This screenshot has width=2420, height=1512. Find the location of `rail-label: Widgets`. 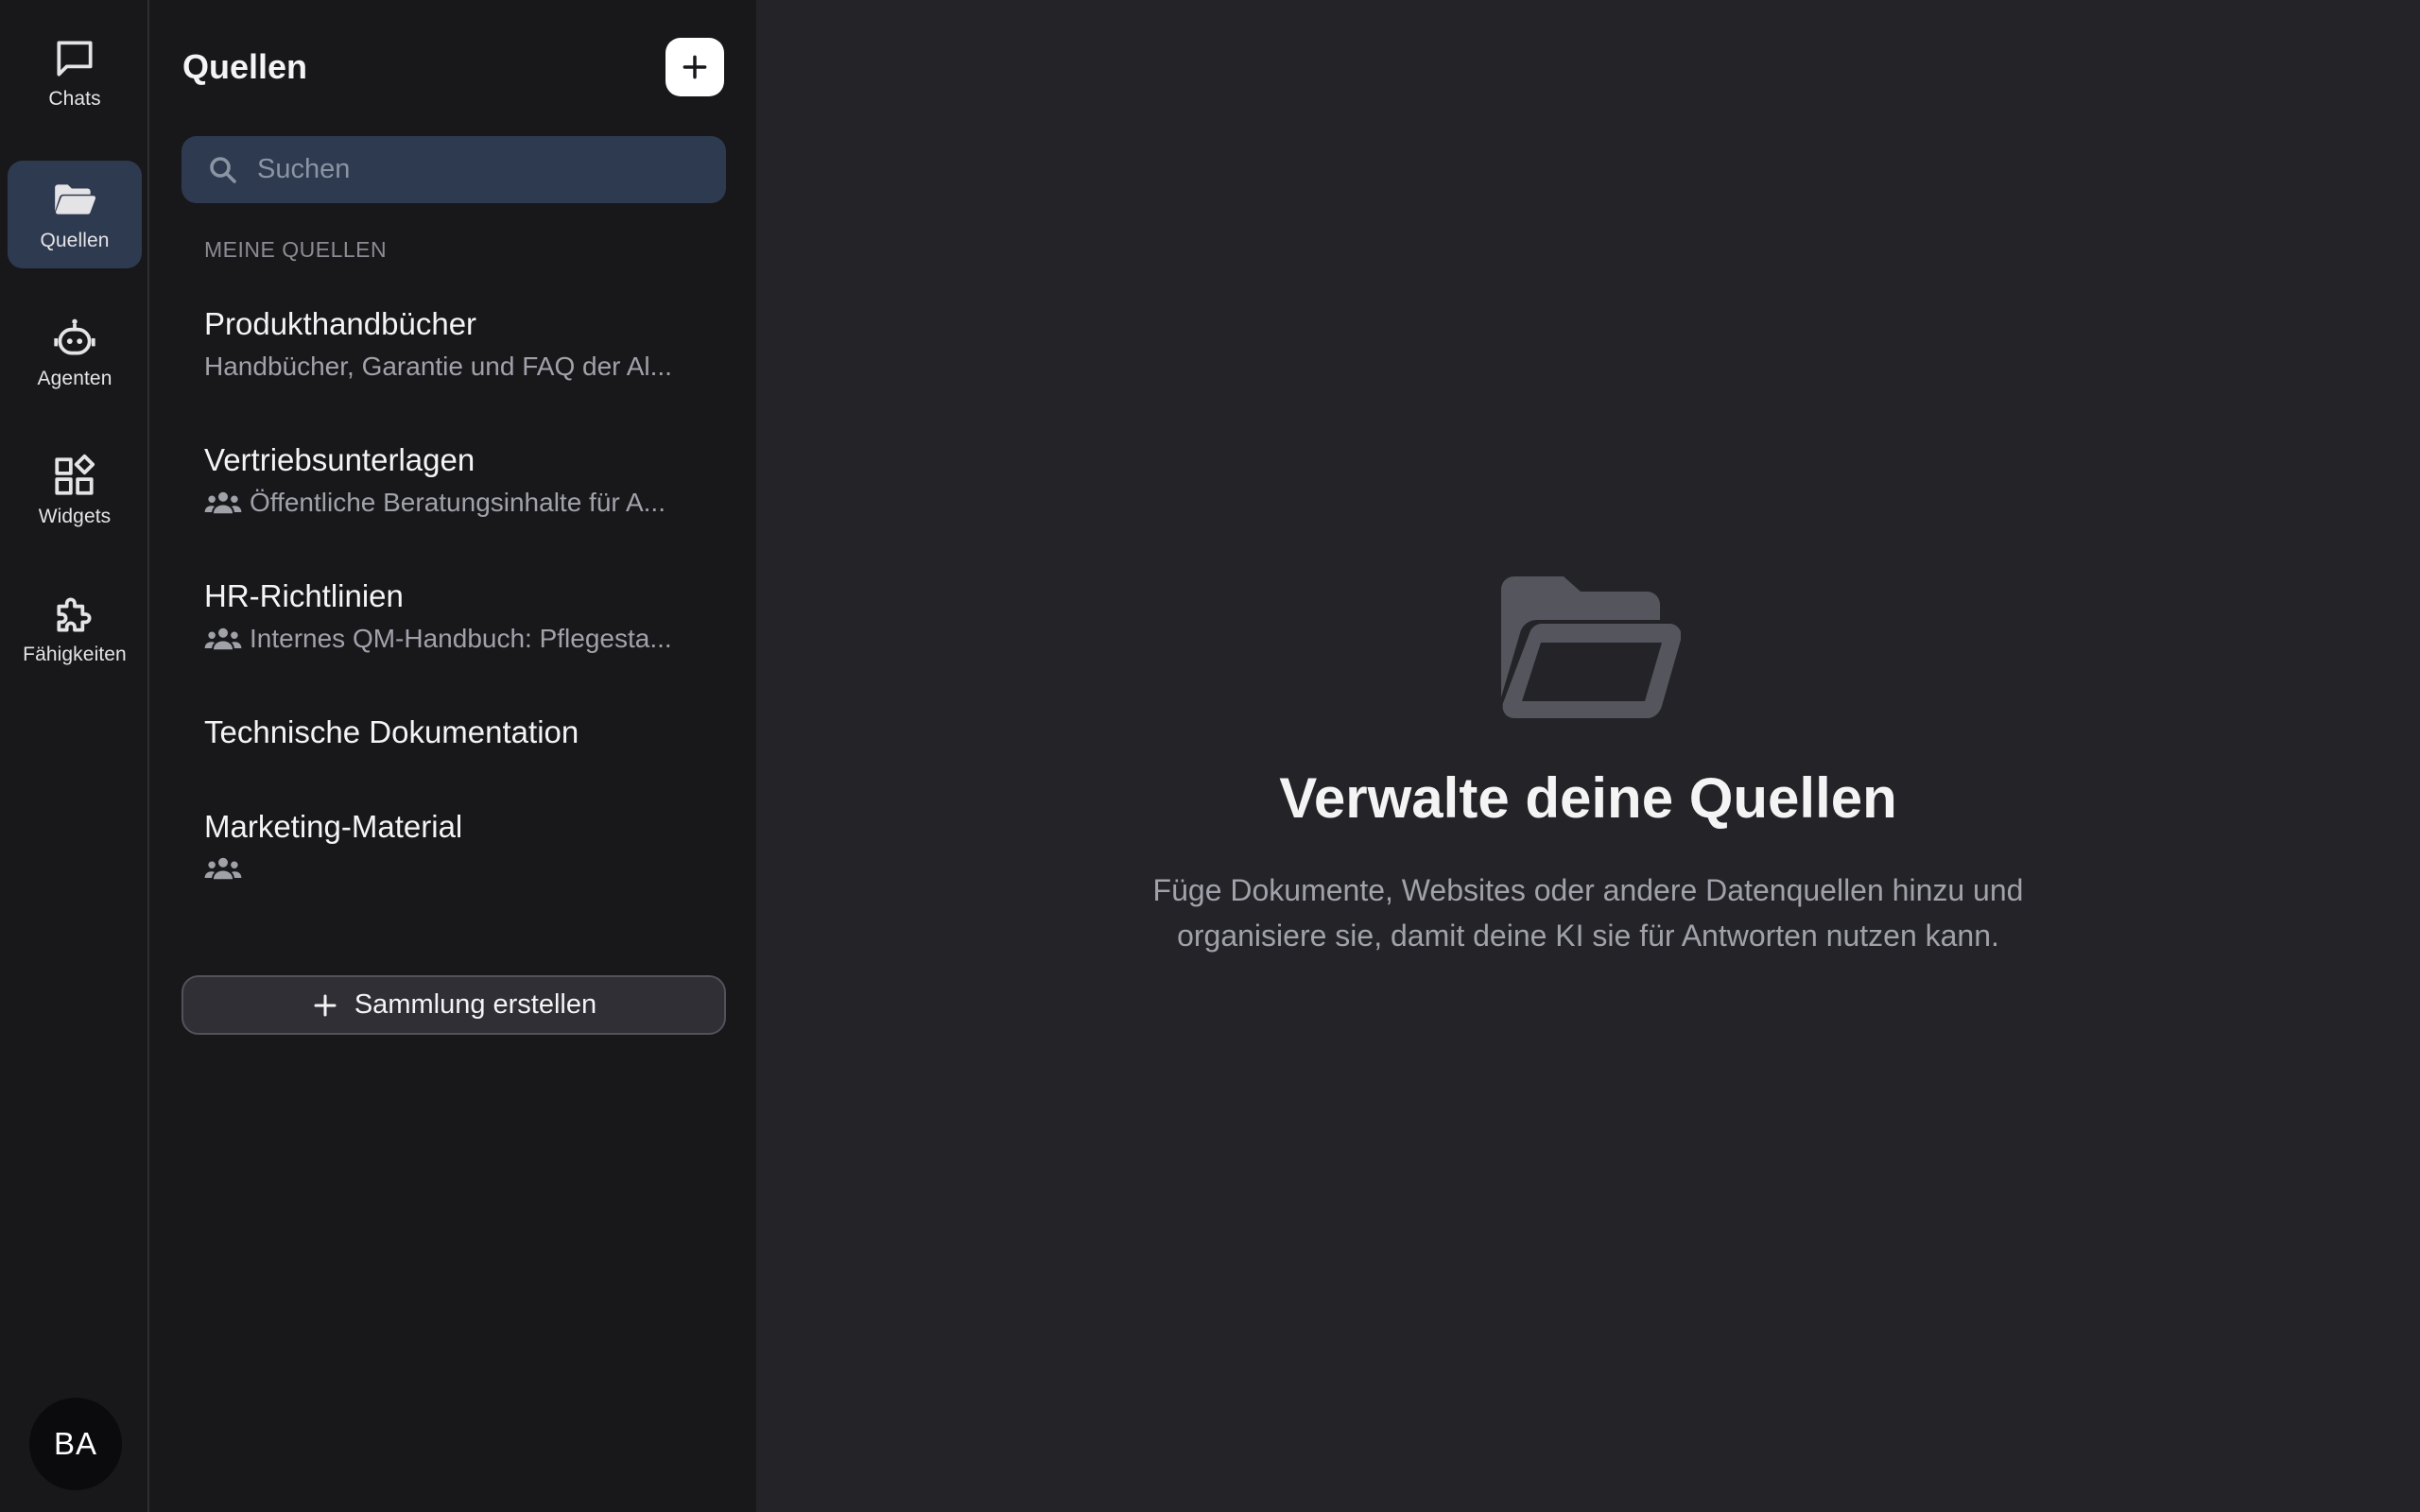

rail-label: Widgets is located at coordinates (75, 516).